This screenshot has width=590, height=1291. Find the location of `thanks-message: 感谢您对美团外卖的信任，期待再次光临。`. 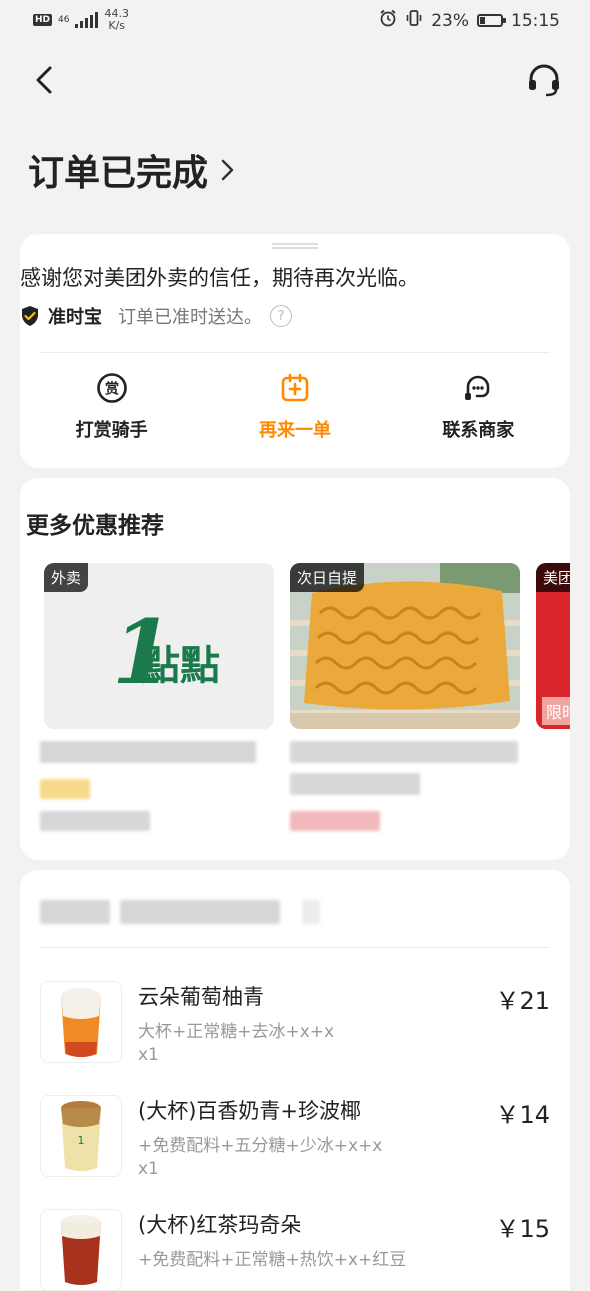

thanks-message: 感谢您对美团外卖的信任，期待再次光临。 is located at coordinates (219, 278).